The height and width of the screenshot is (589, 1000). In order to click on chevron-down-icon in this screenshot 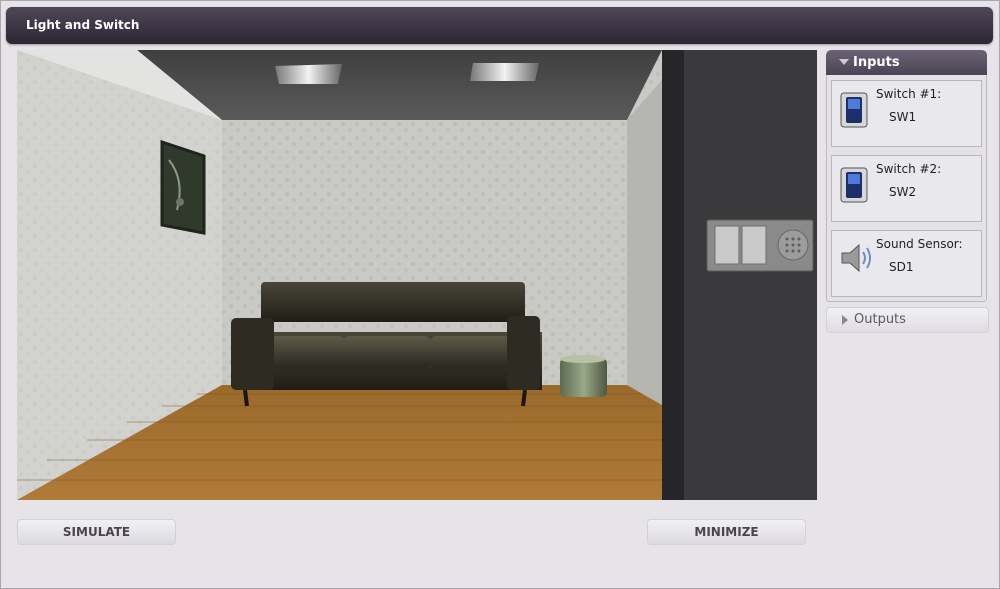, I will do `click(844, 62)`.